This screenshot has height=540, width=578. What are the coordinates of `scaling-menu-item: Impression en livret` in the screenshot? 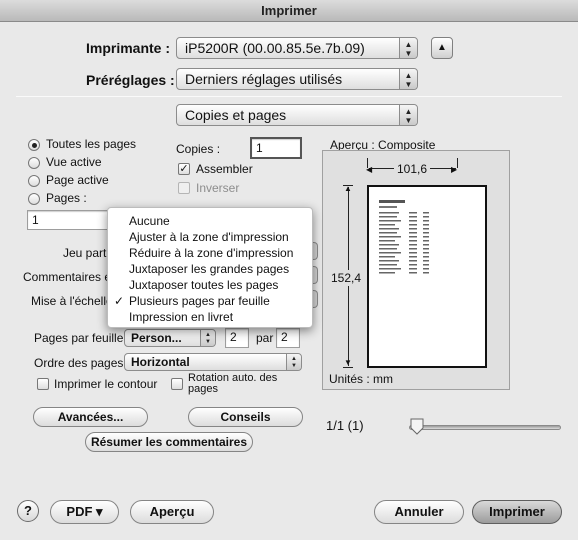 It's located at (210, 317).